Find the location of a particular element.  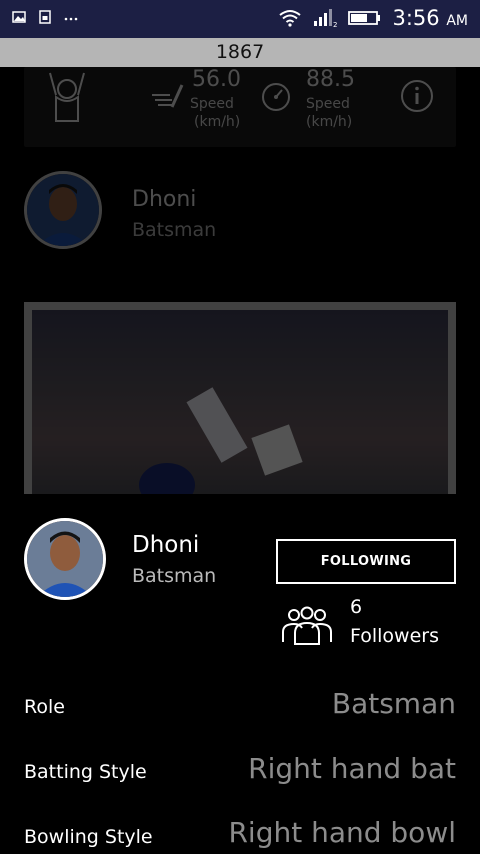

stat-value-1: 56.0 is located at coordinates (216, 79).